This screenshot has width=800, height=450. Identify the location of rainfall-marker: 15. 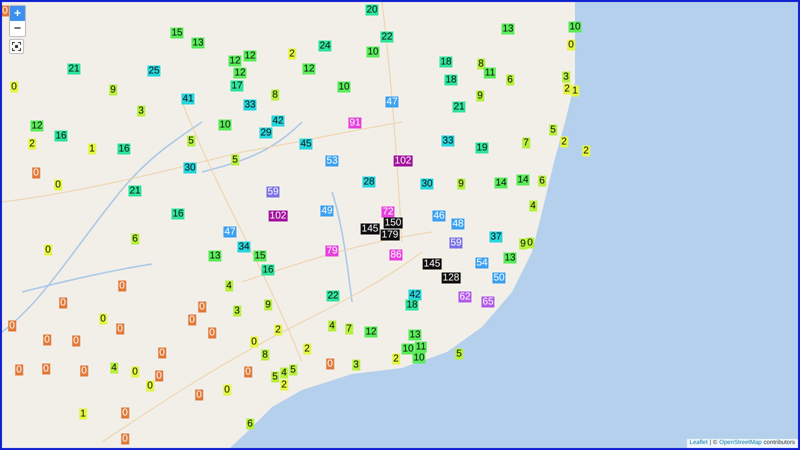
(260, 256).